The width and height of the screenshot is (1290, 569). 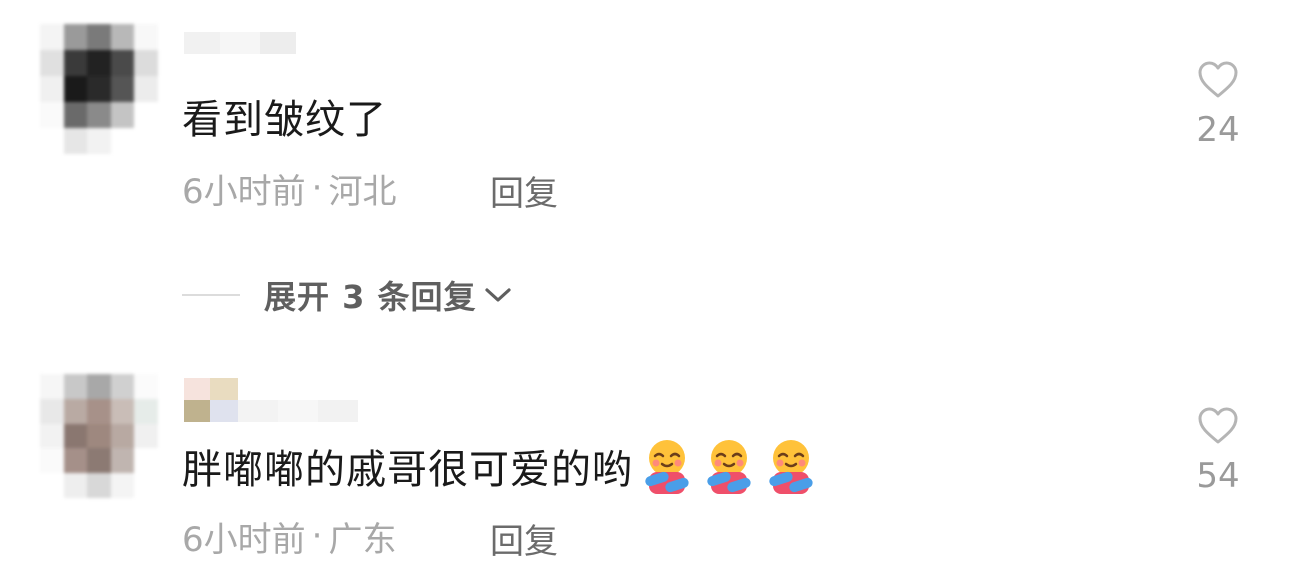 What do you see at coordinates (362, 191) in the screenshot?
I see `comment-location: 河北` at bounding box center [362, 191].